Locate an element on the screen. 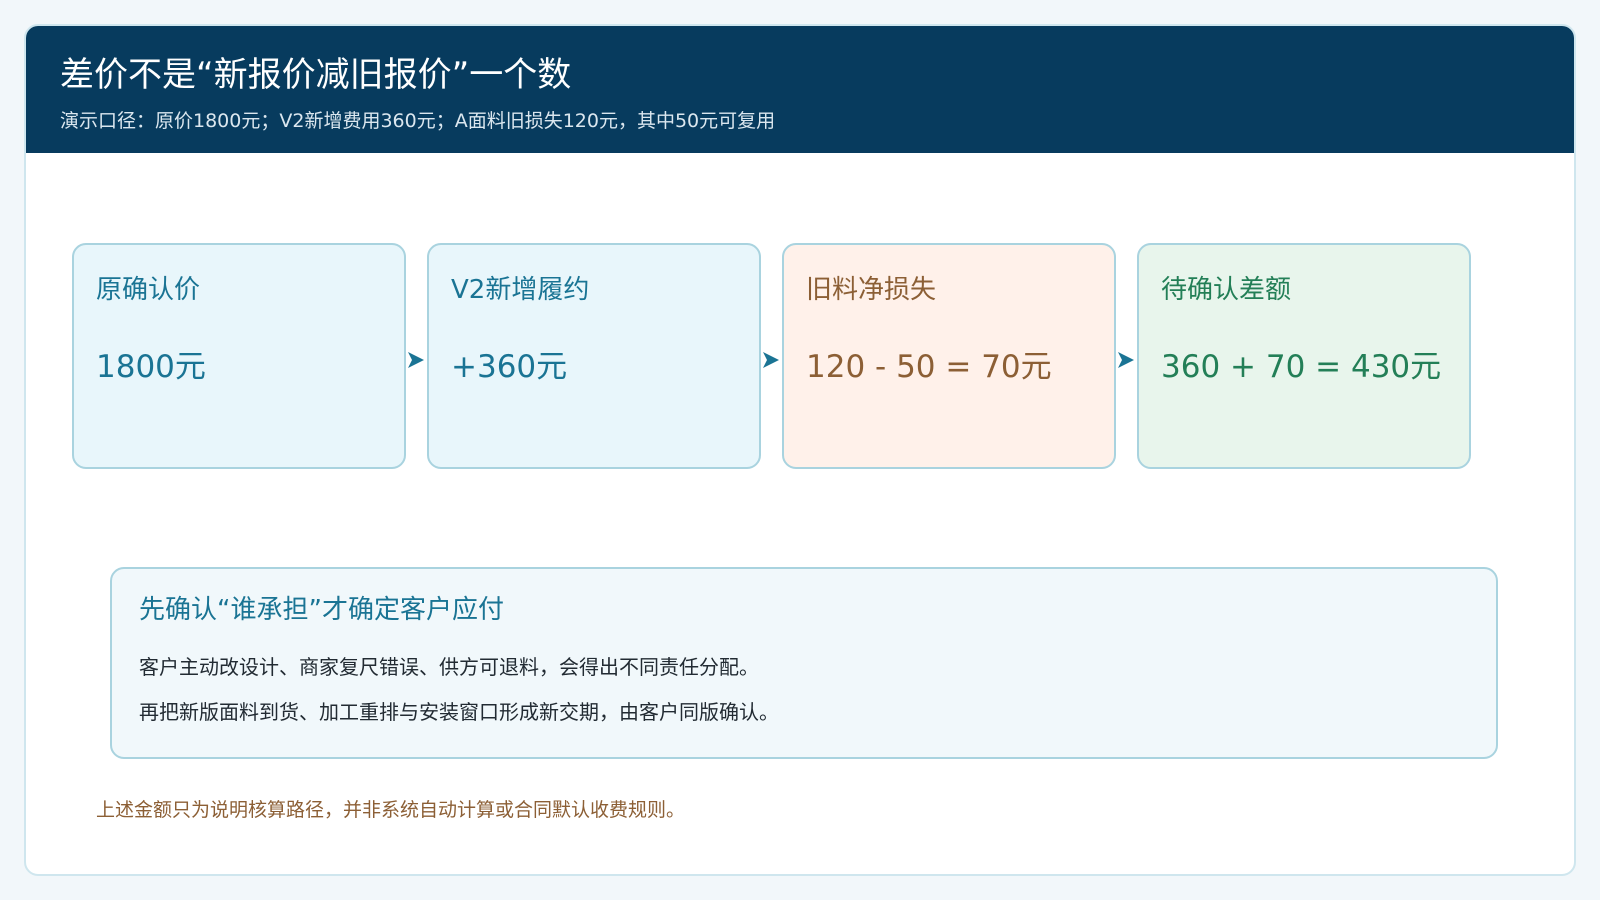 The height and width of the screenshot is (900, 1600). step-label: V2新增履约 is located at coordinates (520, 290).